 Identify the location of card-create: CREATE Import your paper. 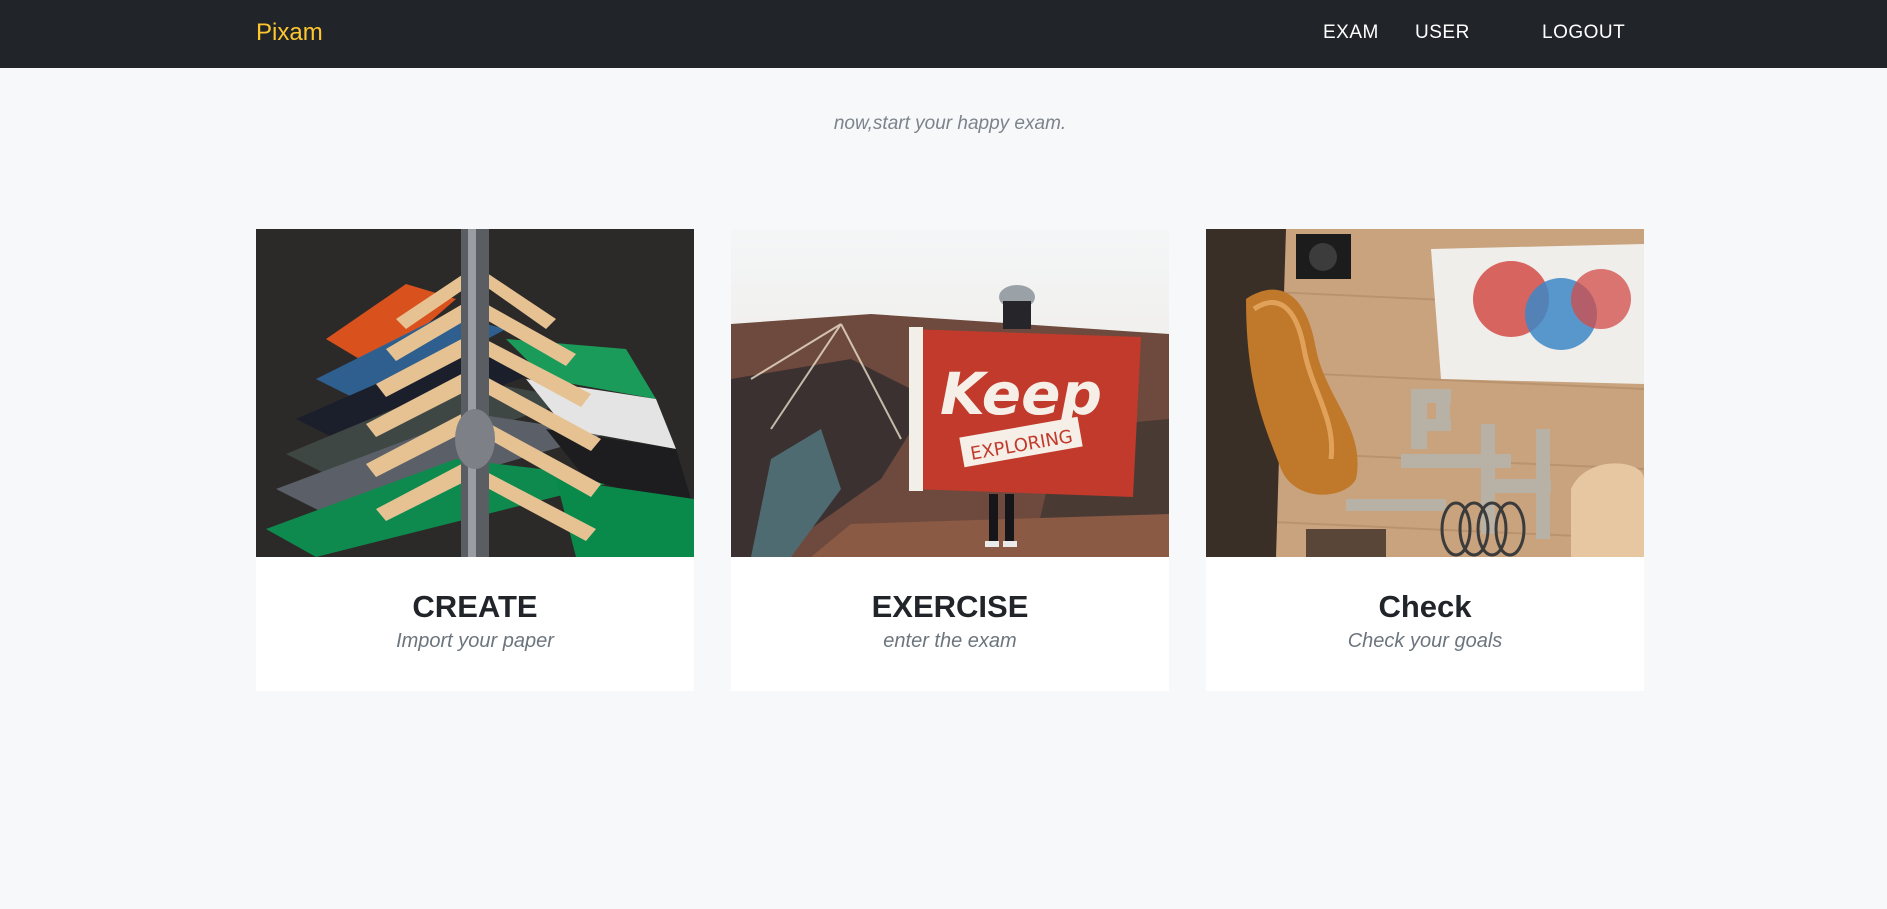
(475, 460).